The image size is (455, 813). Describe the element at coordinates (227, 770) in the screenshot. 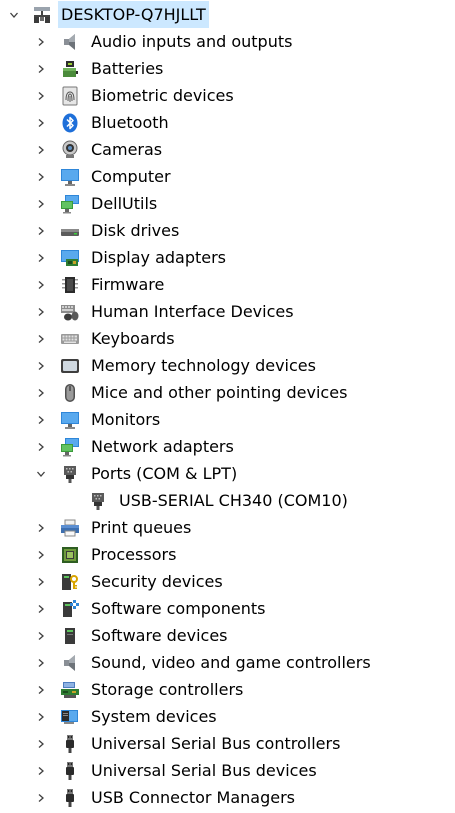

I see `tree-node-universal-serial-bus-devices: Universal Serial Bus devices` at that location.